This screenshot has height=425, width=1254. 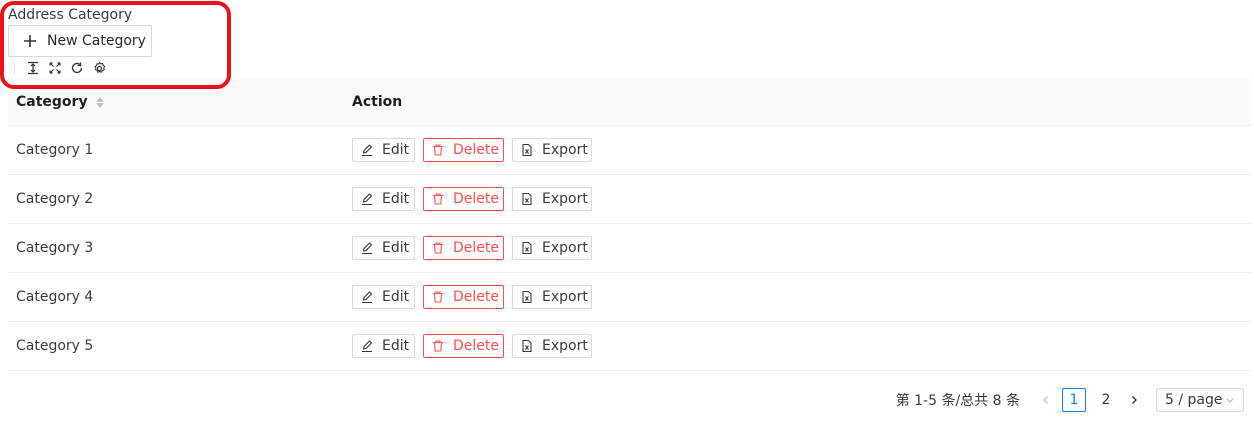 What do you see at coordinates (55, 297) in the screenshot?
I see `category-cell: Category 4` at bounding box center [55, 297].